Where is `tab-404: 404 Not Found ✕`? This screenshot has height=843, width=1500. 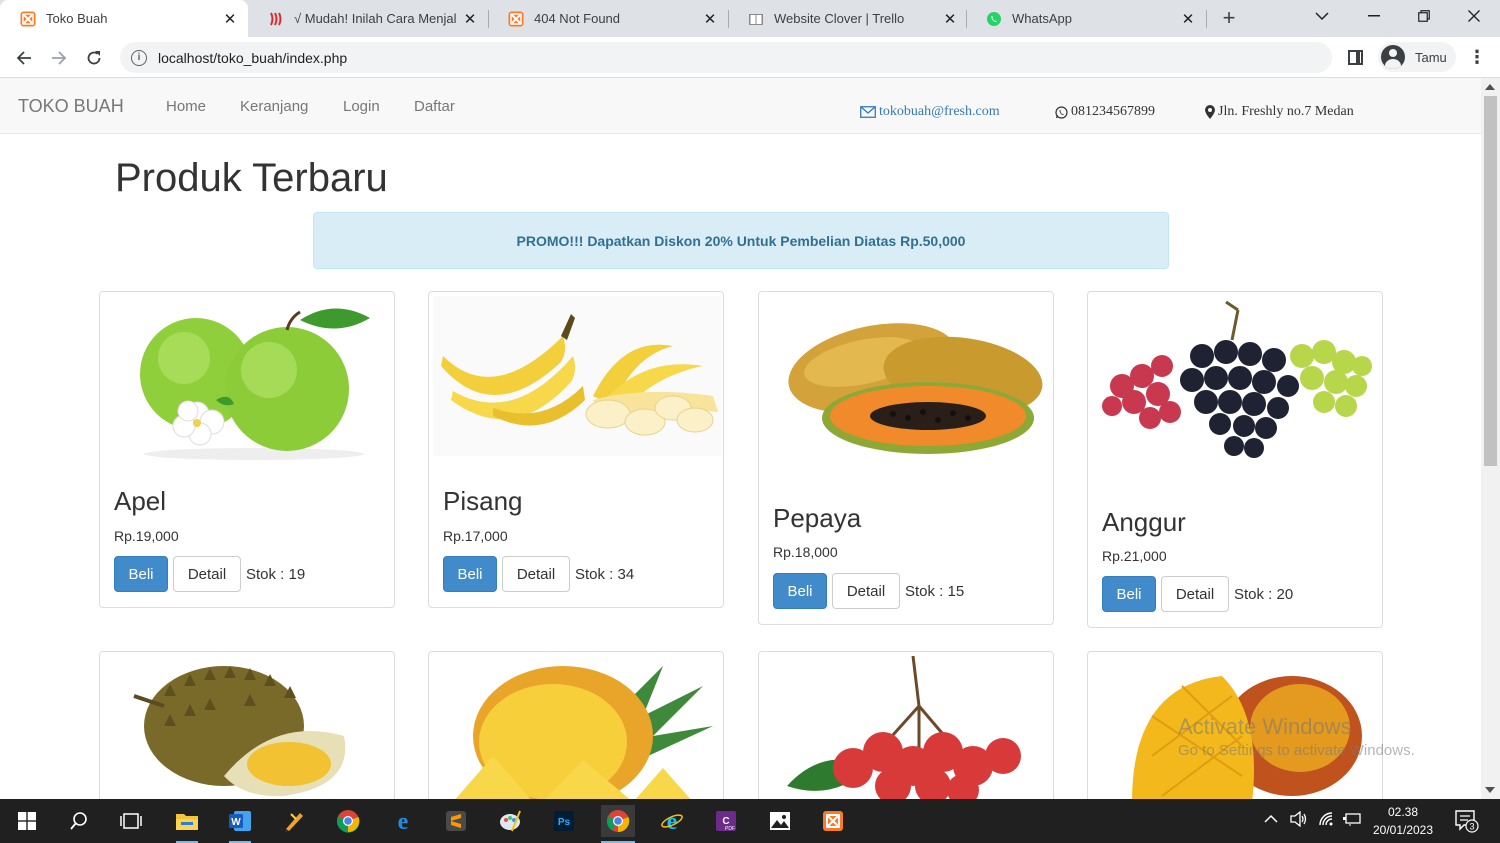
tab-404: 404 Not Found ✕ is located at coordinates (608, 18).